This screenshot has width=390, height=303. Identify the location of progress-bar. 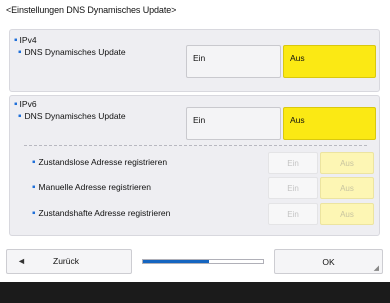
(203, 261).